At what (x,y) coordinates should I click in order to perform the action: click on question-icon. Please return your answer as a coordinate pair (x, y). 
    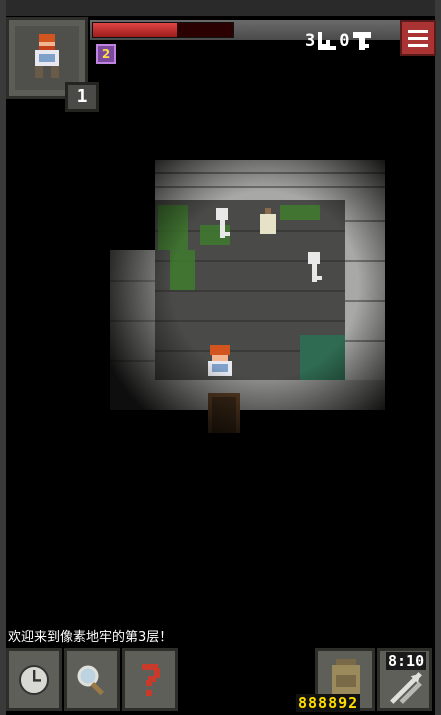
    Looking at the image, I should click on (151, 679).